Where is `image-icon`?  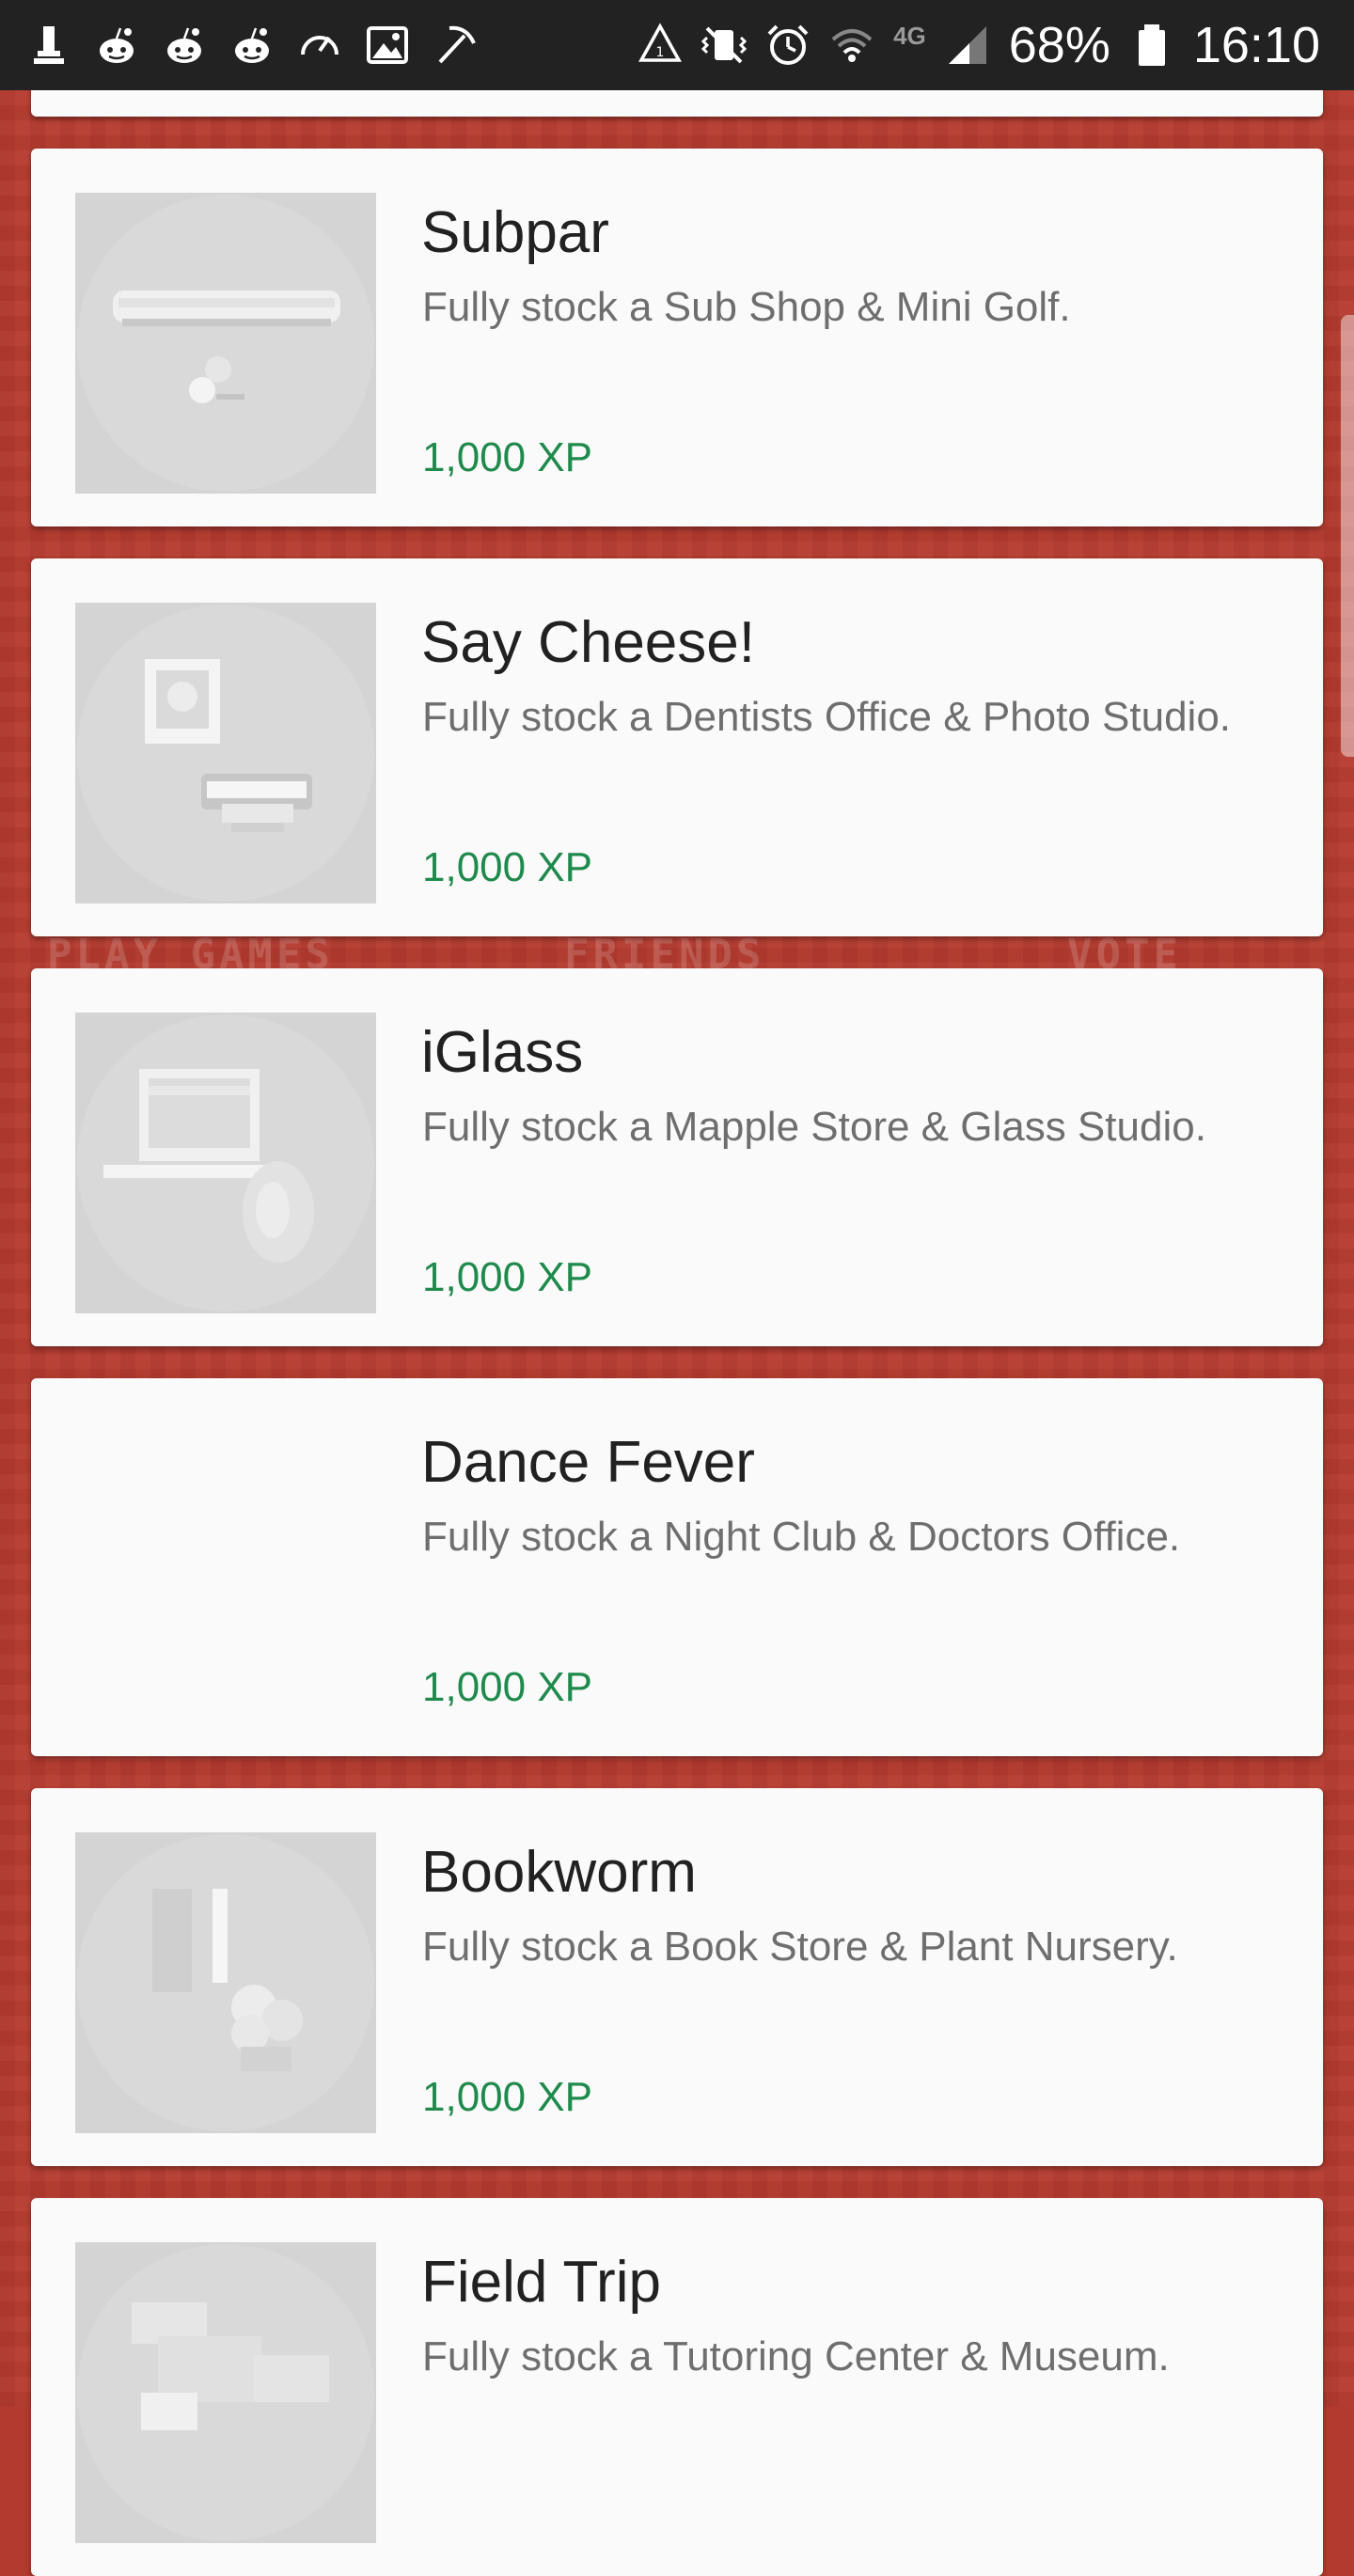
image-icon is located at coordinates (387, 46).